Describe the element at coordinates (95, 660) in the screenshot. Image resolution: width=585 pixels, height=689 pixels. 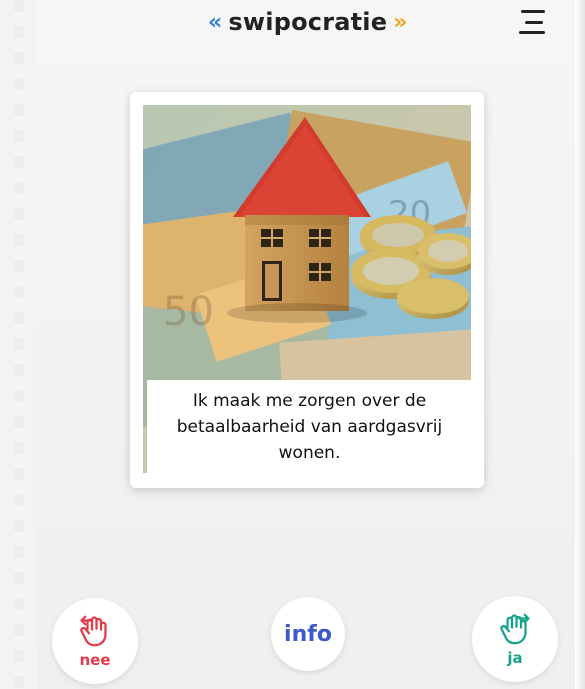
I see `no-label: nee` at that location.